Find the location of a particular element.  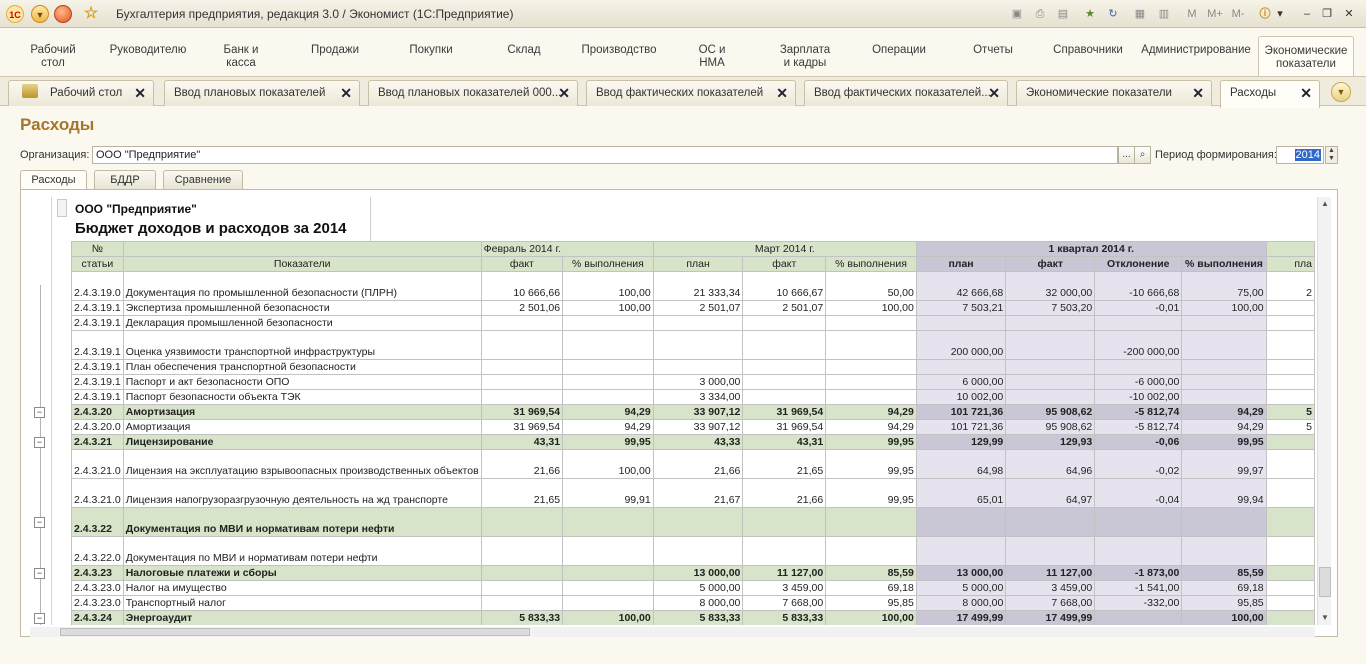

scroll-up-icon: ▲ is located at coordinates (1325, 204).